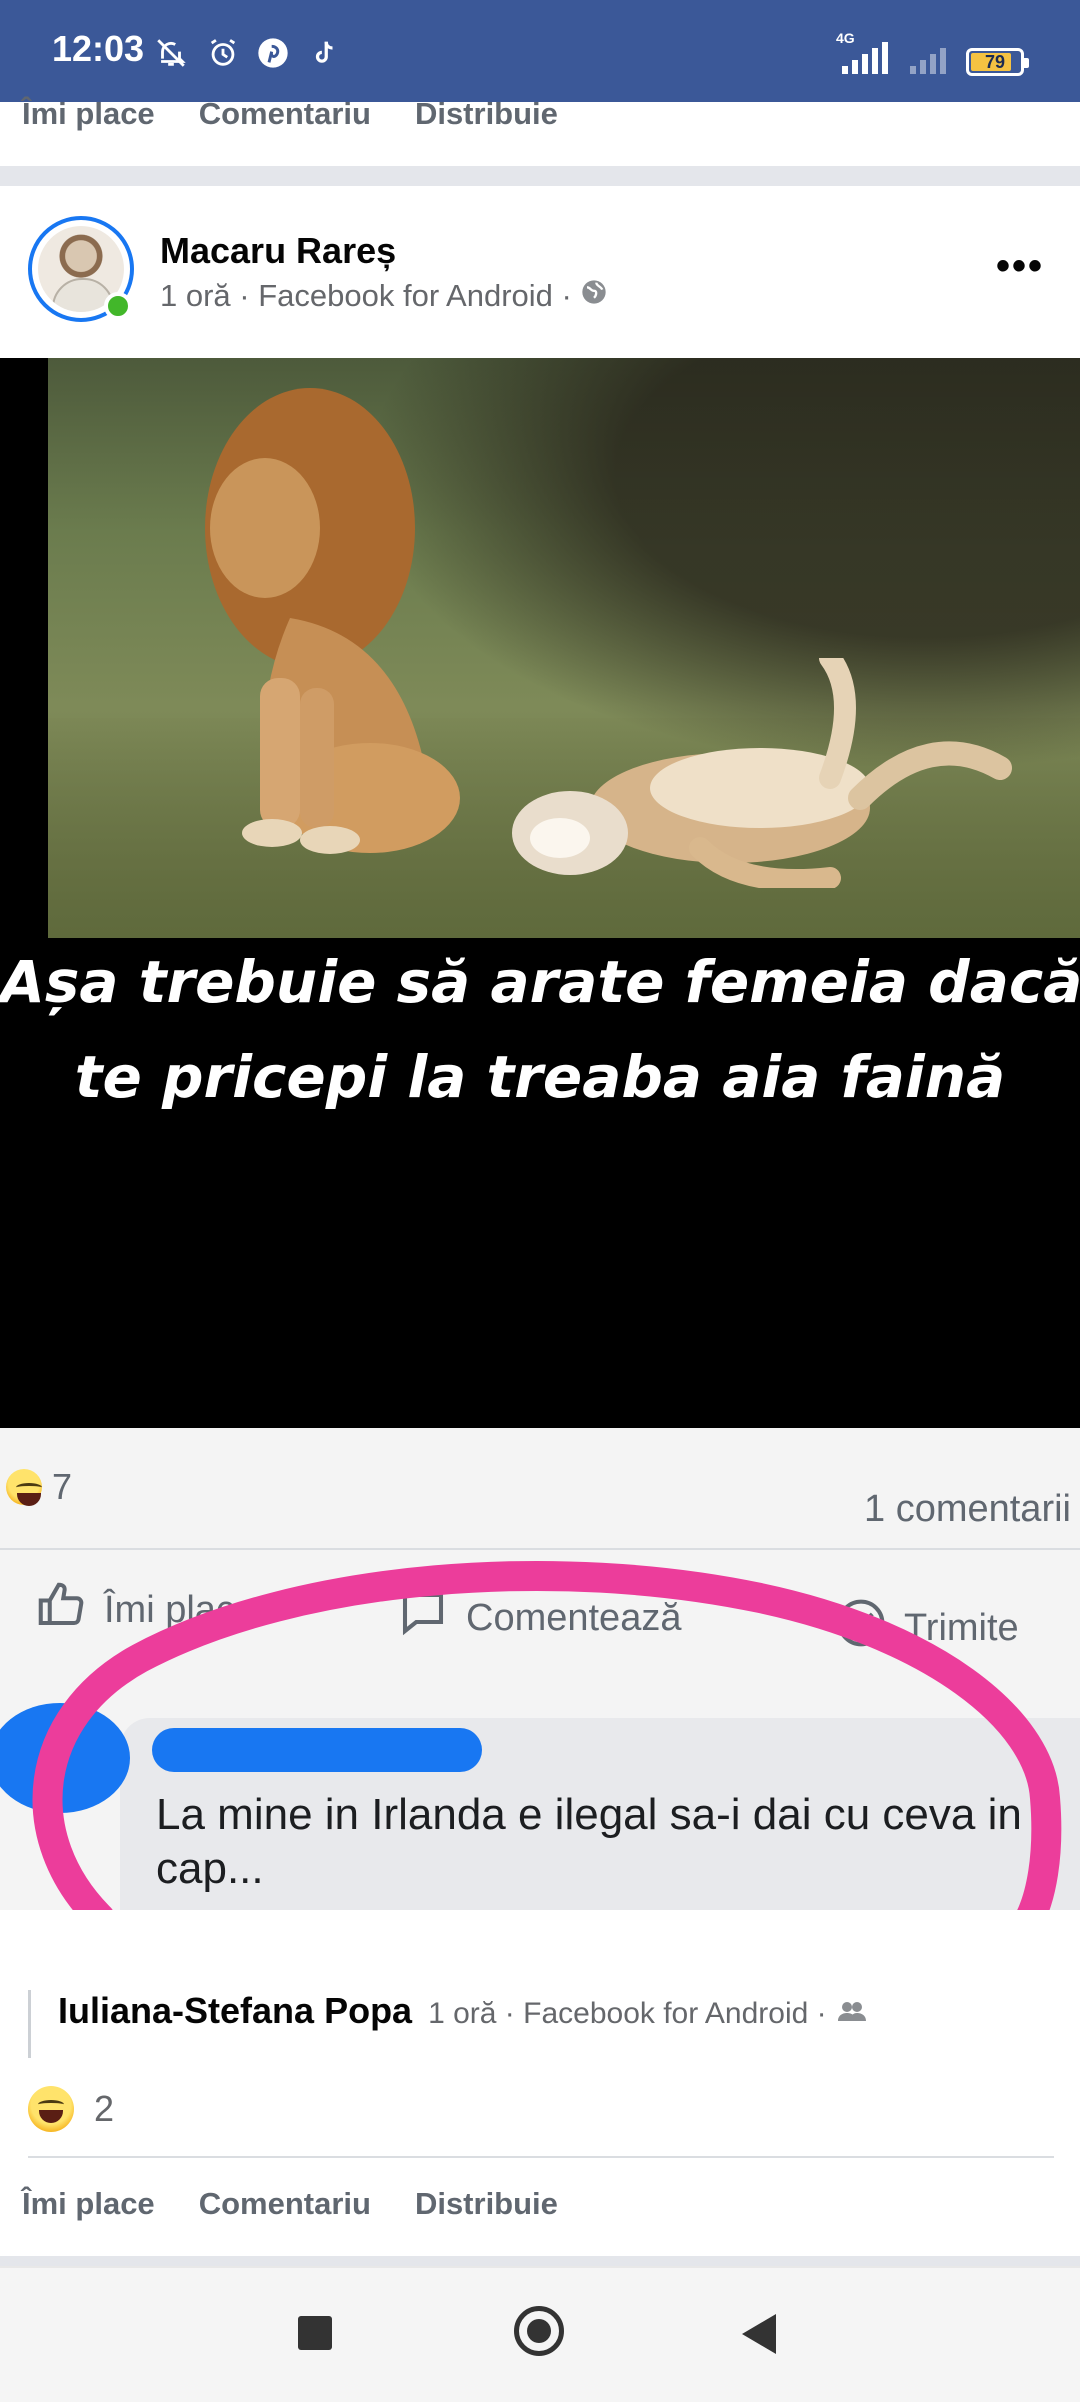  What do you see at coordinates (104, 2108) in the screenshot?
I see `reaction-count: 2` at bounding box center [104, 2108].